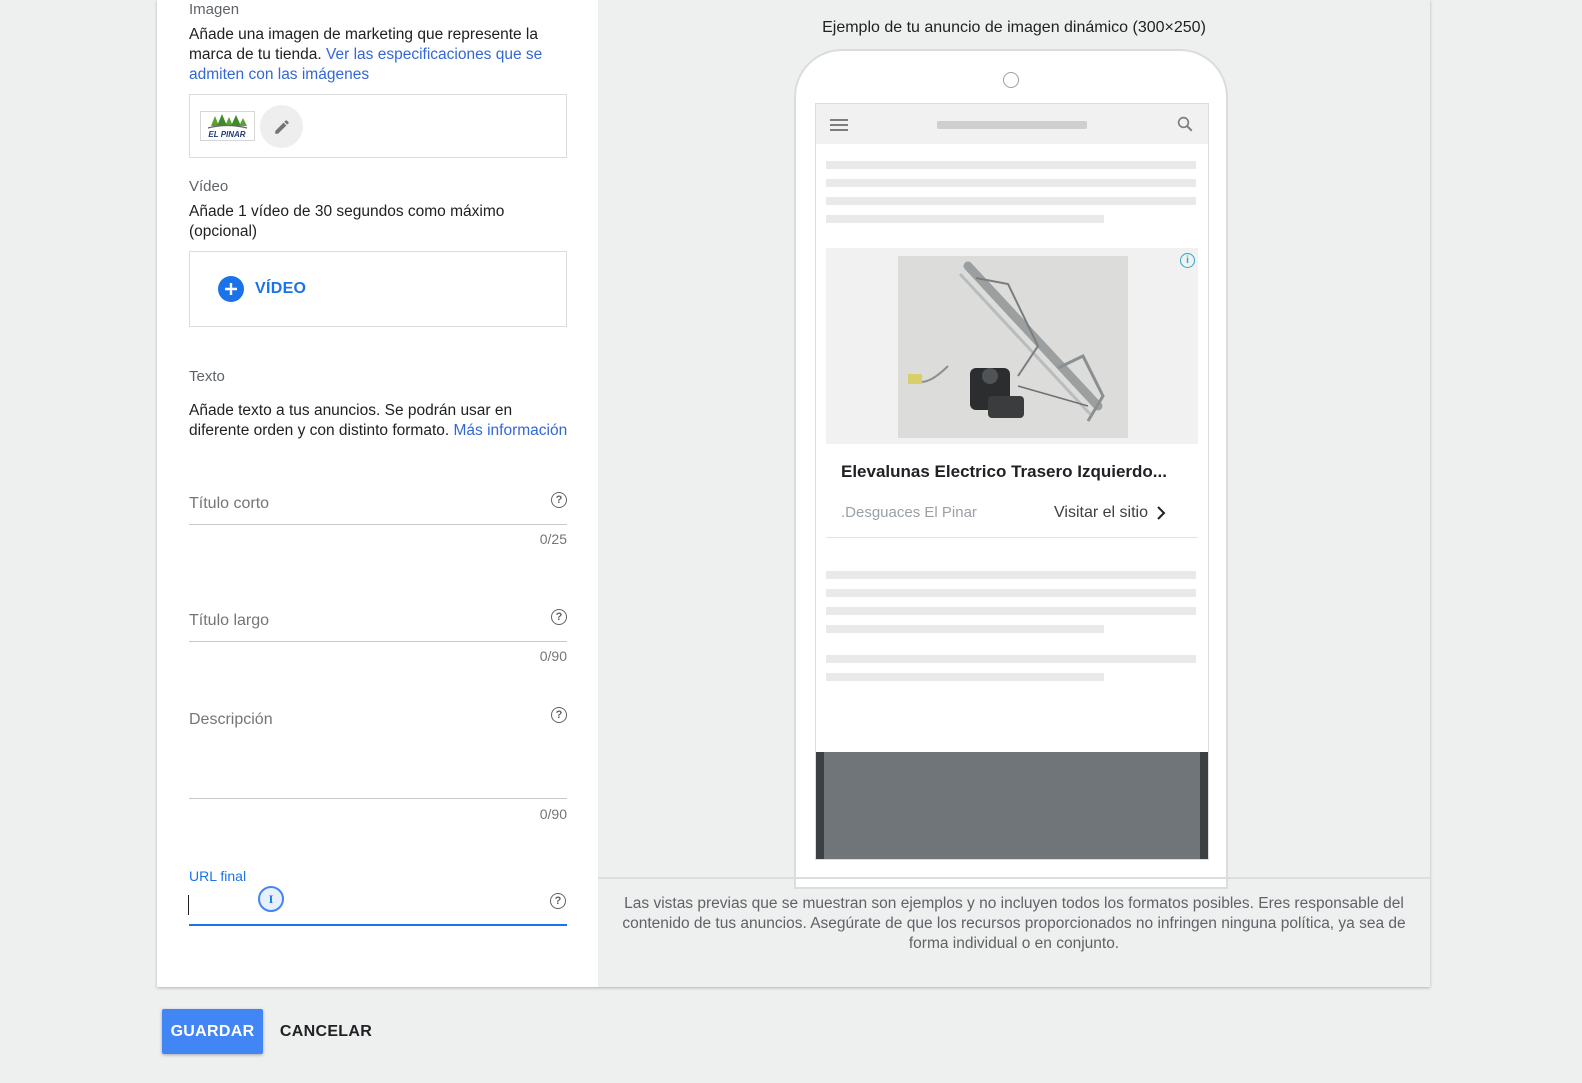  What do you see at coordinates (511, 430) in the screenshot?
I see `more-info-link: Más información` at bounding box center [511, 430].